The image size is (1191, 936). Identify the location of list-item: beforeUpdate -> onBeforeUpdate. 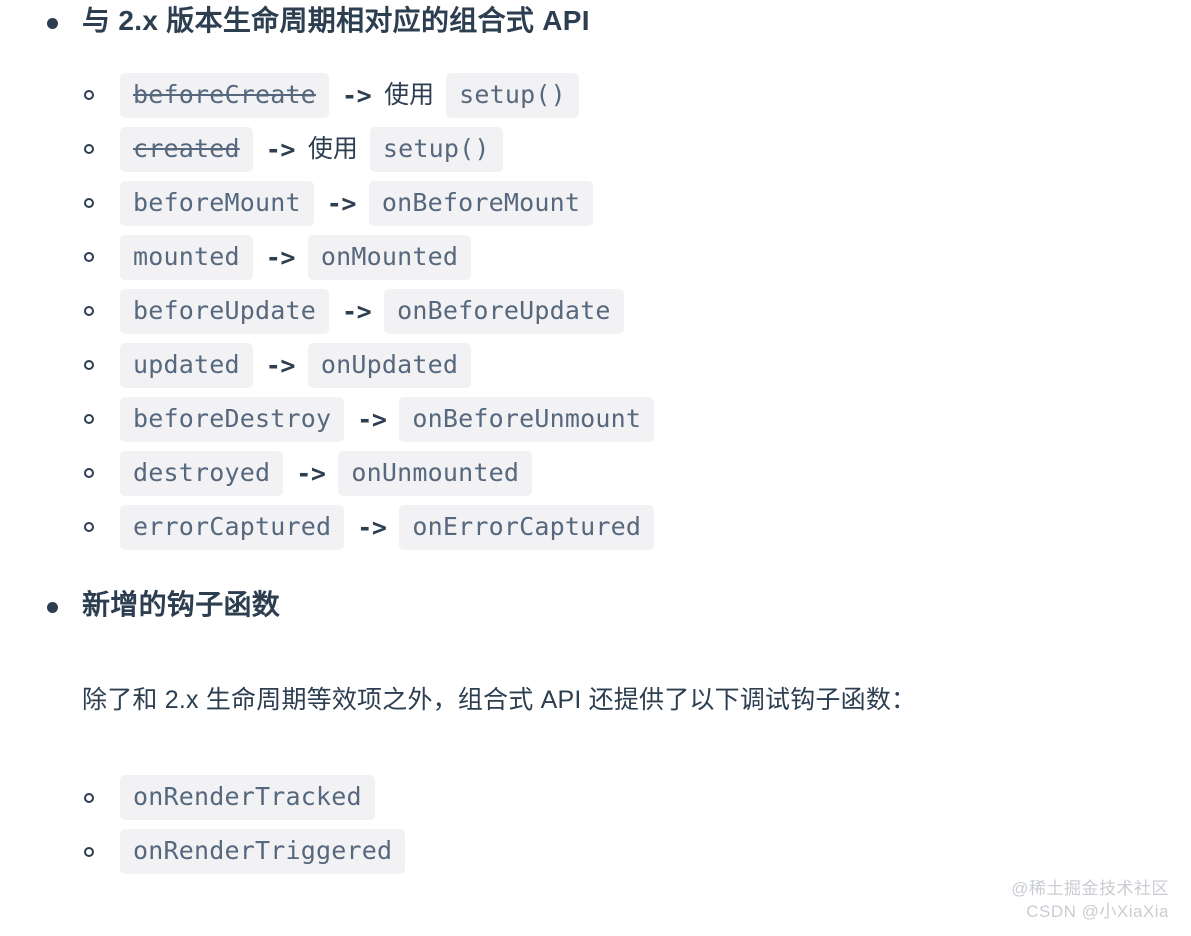
(595, 311).